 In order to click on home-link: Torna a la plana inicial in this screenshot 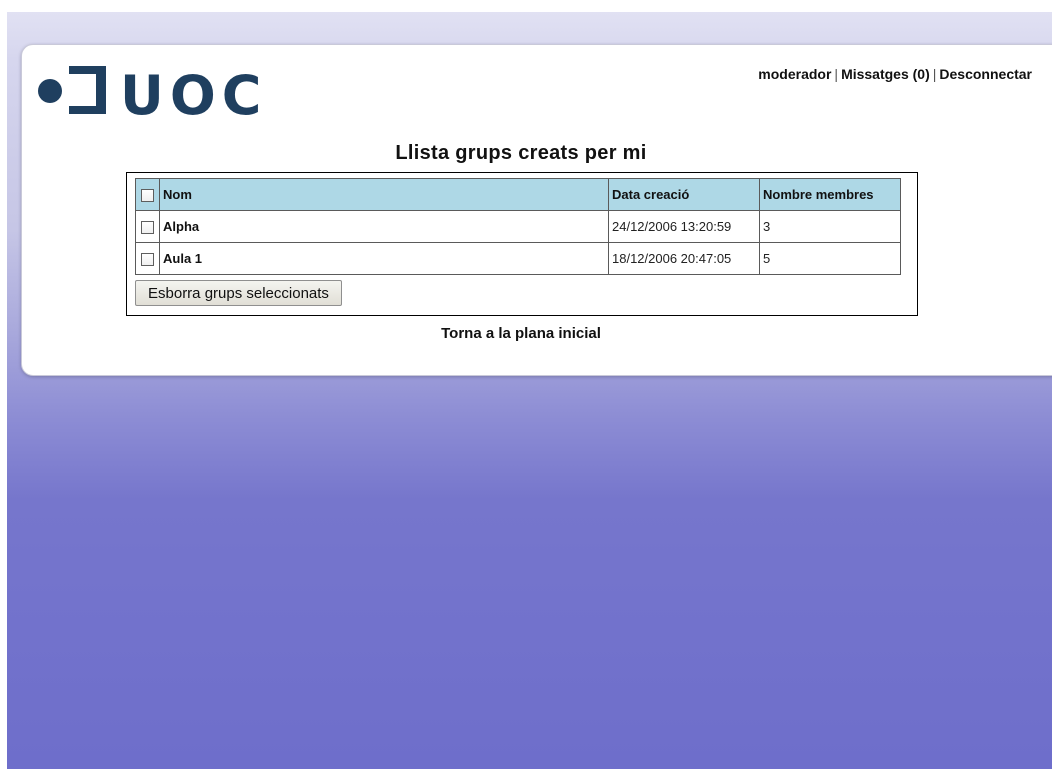, I will do `click(521, 333)`.